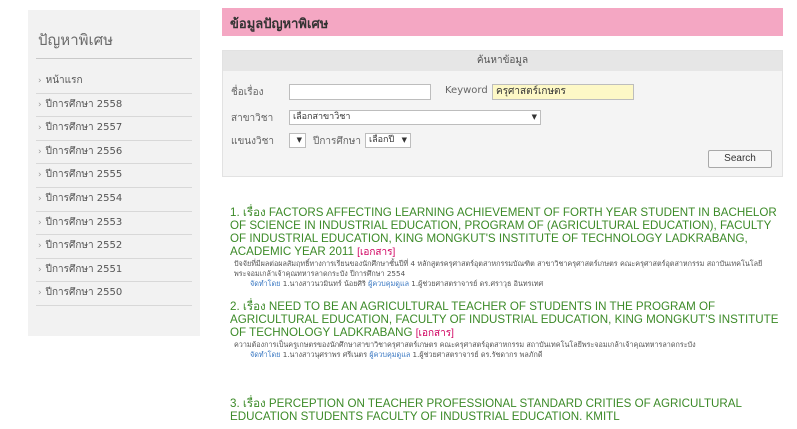  Describe the element at coordinates (76, 40) in the screenshot. I see `sidebar-title: ปัญหาพิเศษ` at that location.